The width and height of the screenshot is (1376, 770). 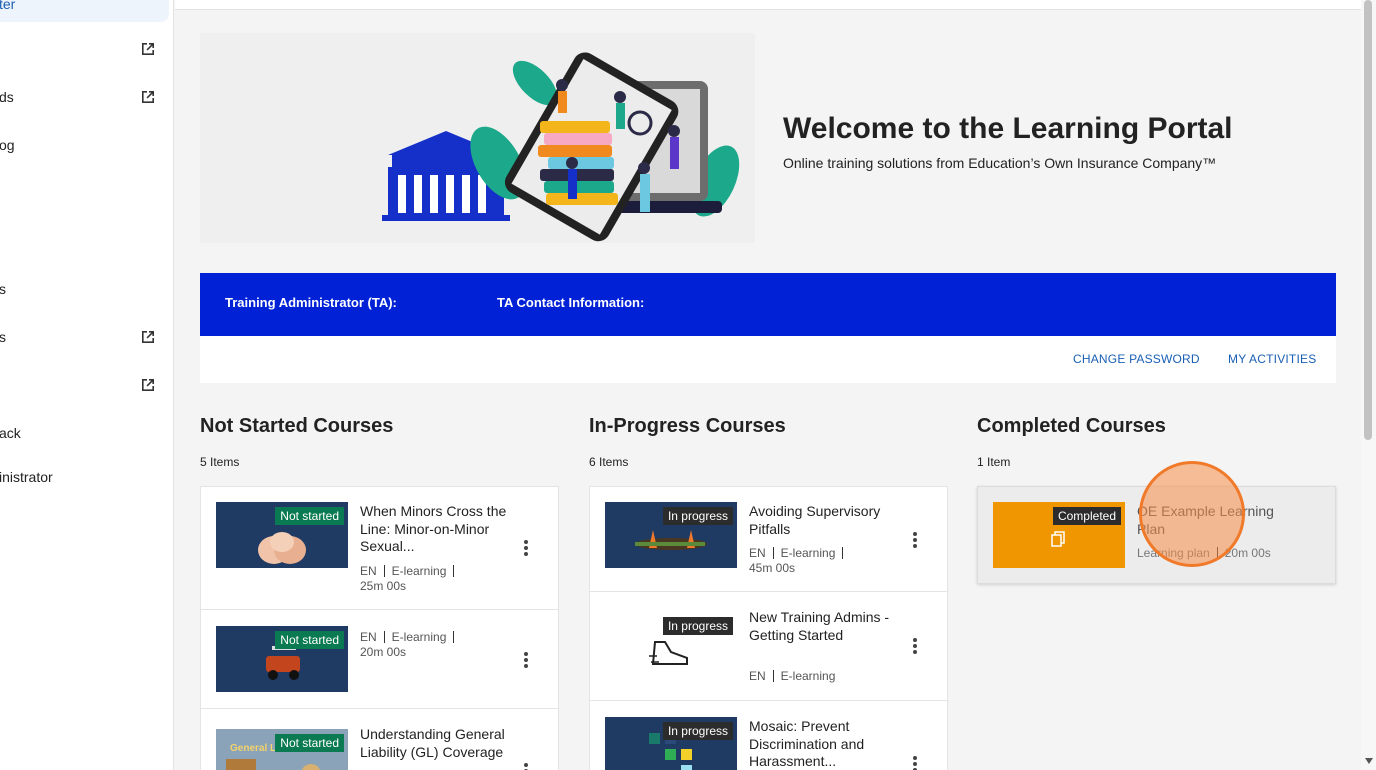 What do you see at coordinates (8, 6) in the screenshot?
I see `sidebar-item-label: ter` at bounding box center [8, 6].